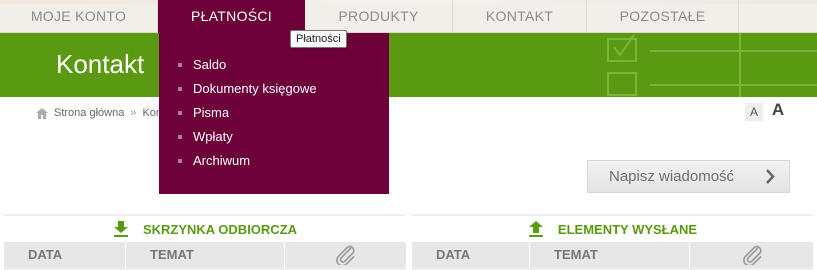 The width and height of the screenshot is (817, 270). I want to click on sent-column-attachment, so click(751, 255).